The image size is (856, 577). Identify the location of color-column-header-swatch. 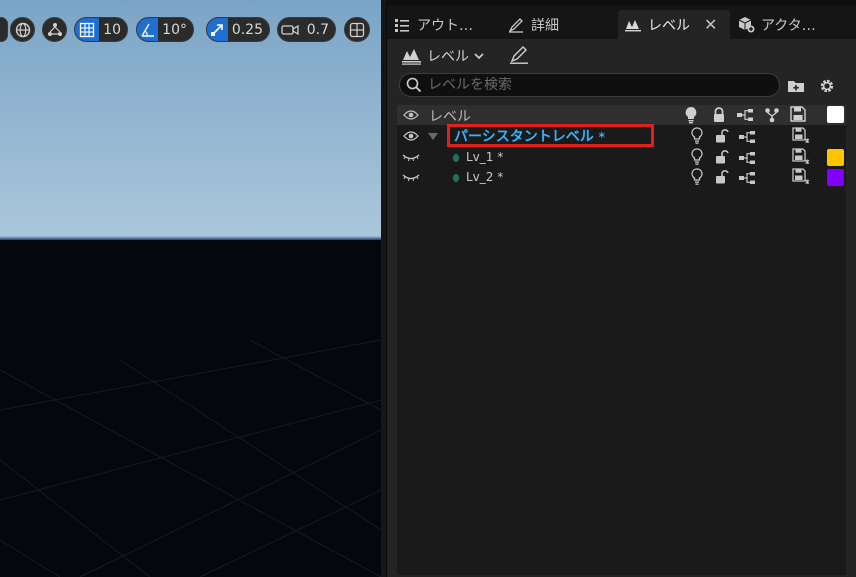
(835, 114).